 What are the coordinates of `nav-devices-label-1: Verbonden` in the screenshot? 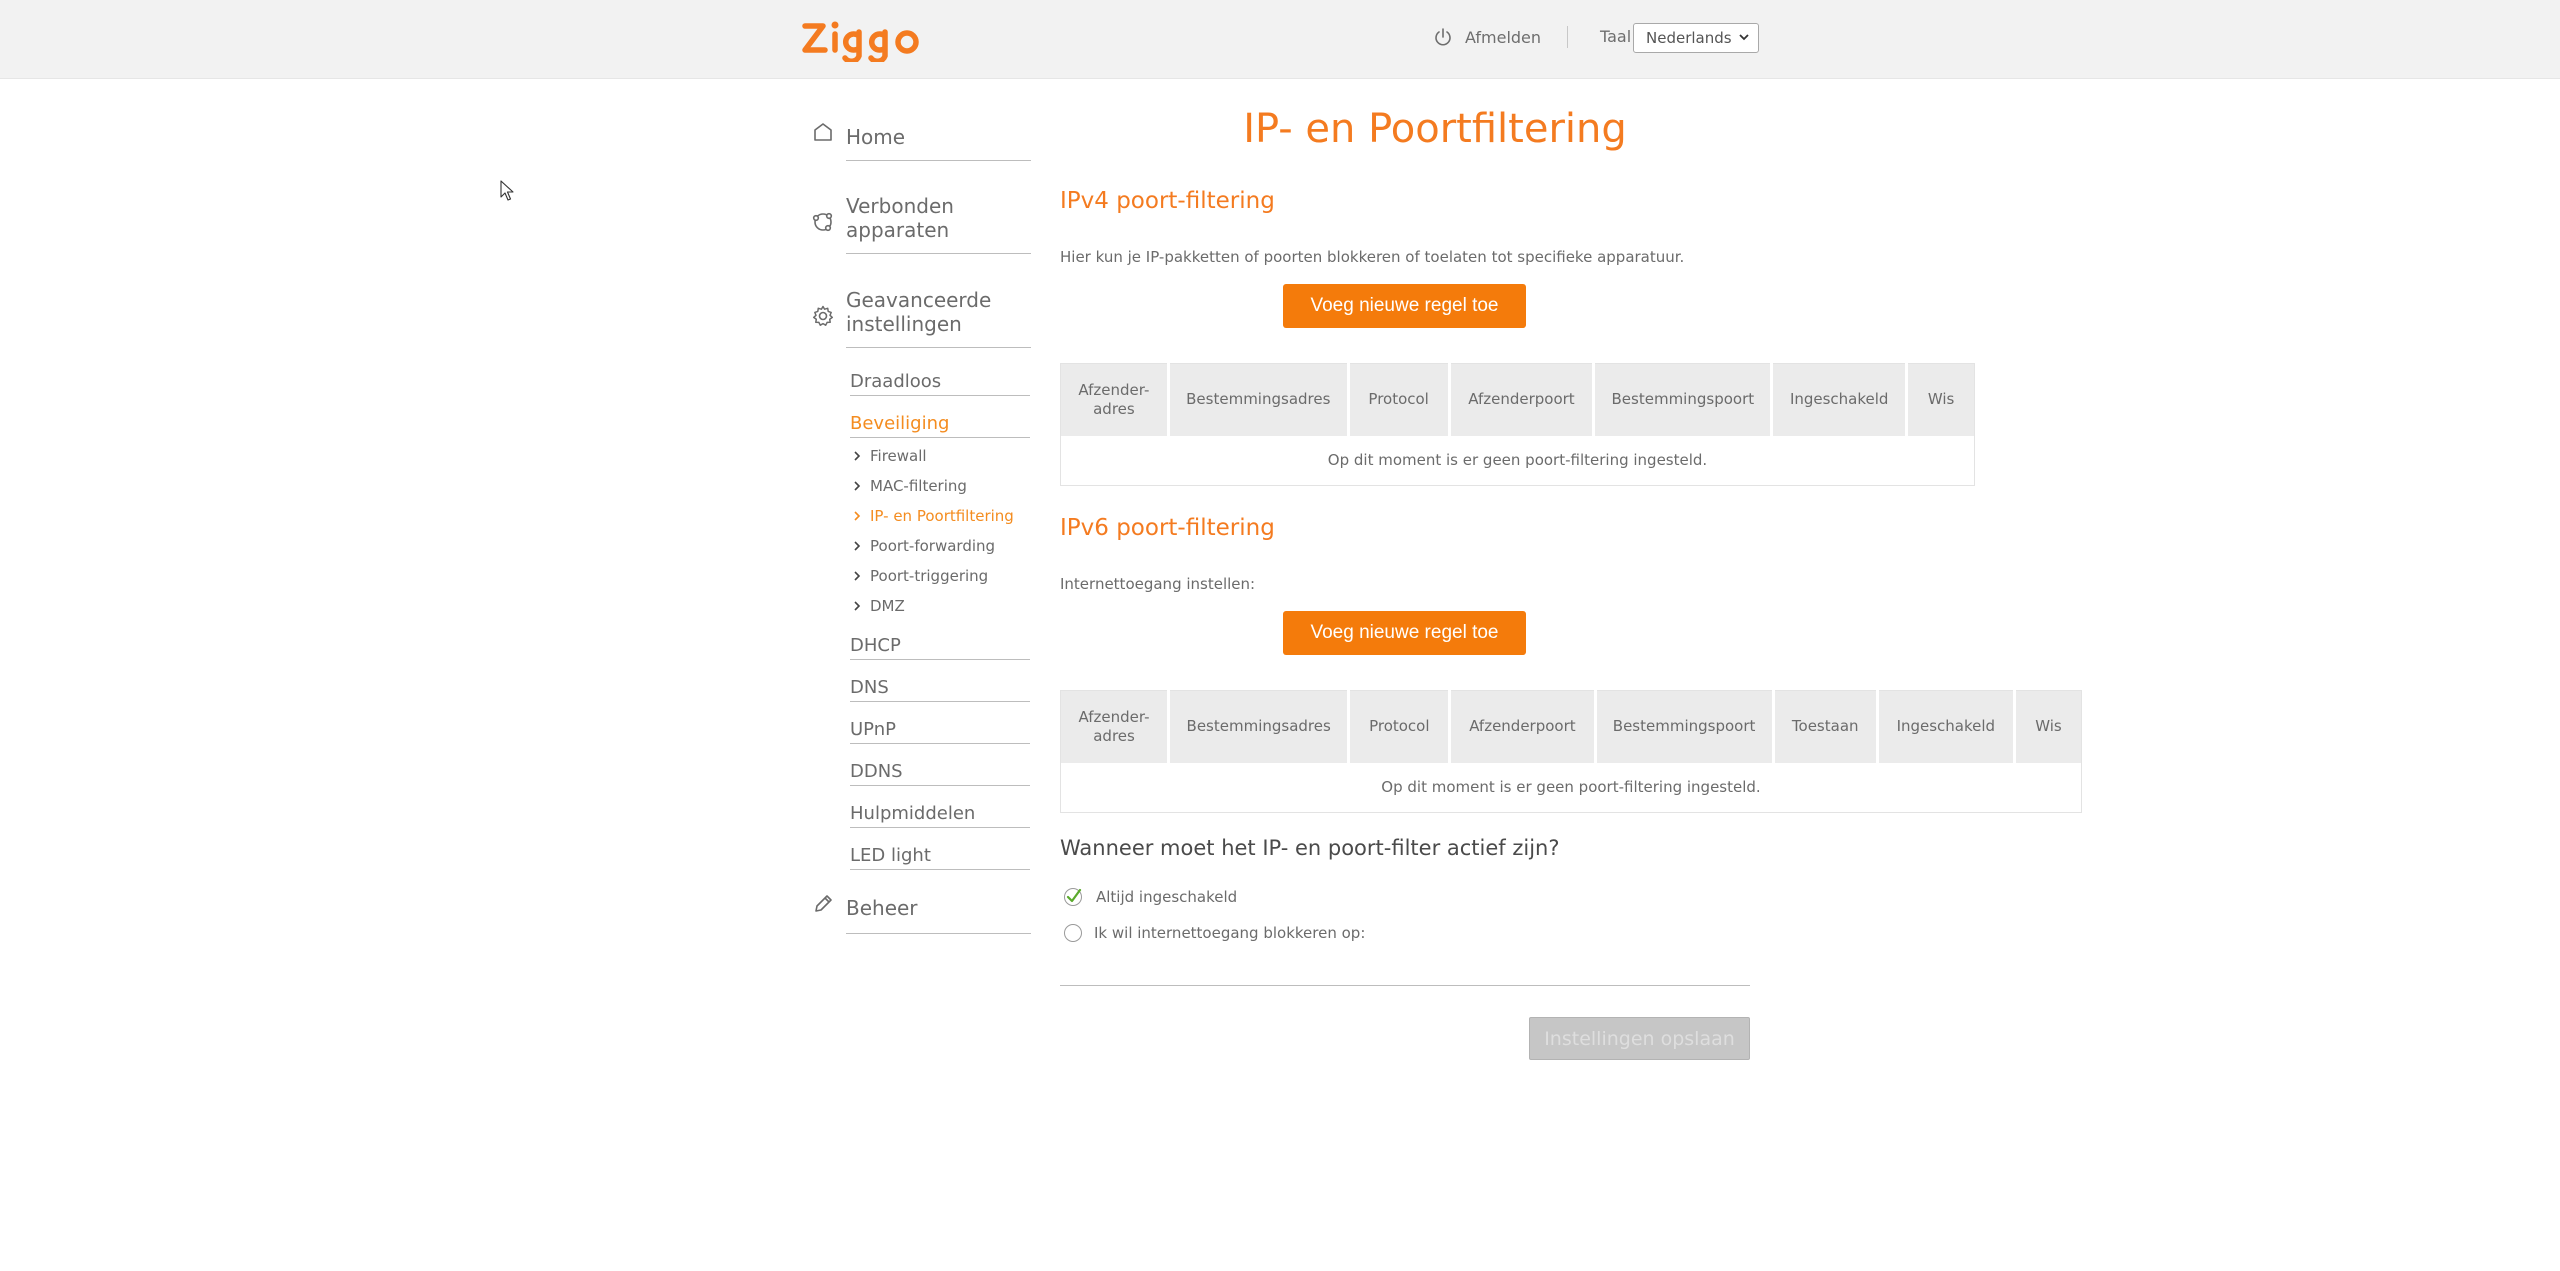 It's located at (900, 206).